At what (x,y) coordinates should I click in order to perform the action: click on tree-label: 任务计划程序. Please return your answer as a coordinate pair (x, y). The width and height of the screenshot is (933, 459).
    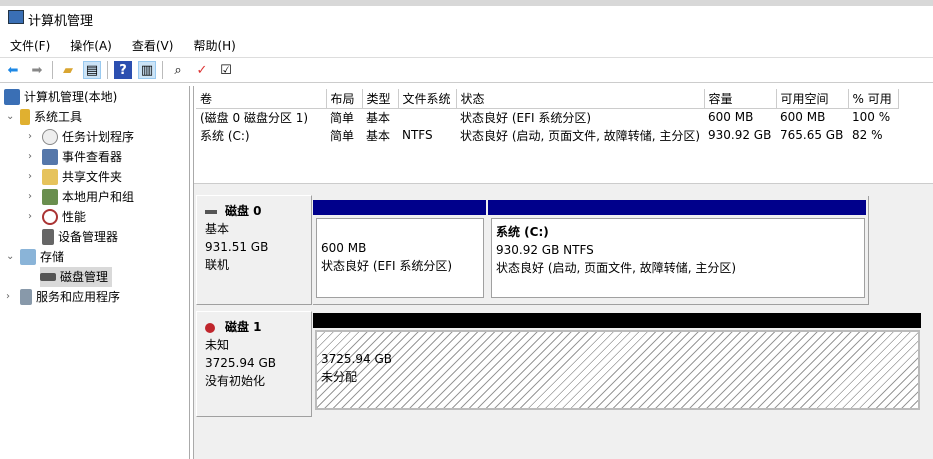
    Looking at the image, I should click on (98, 137).